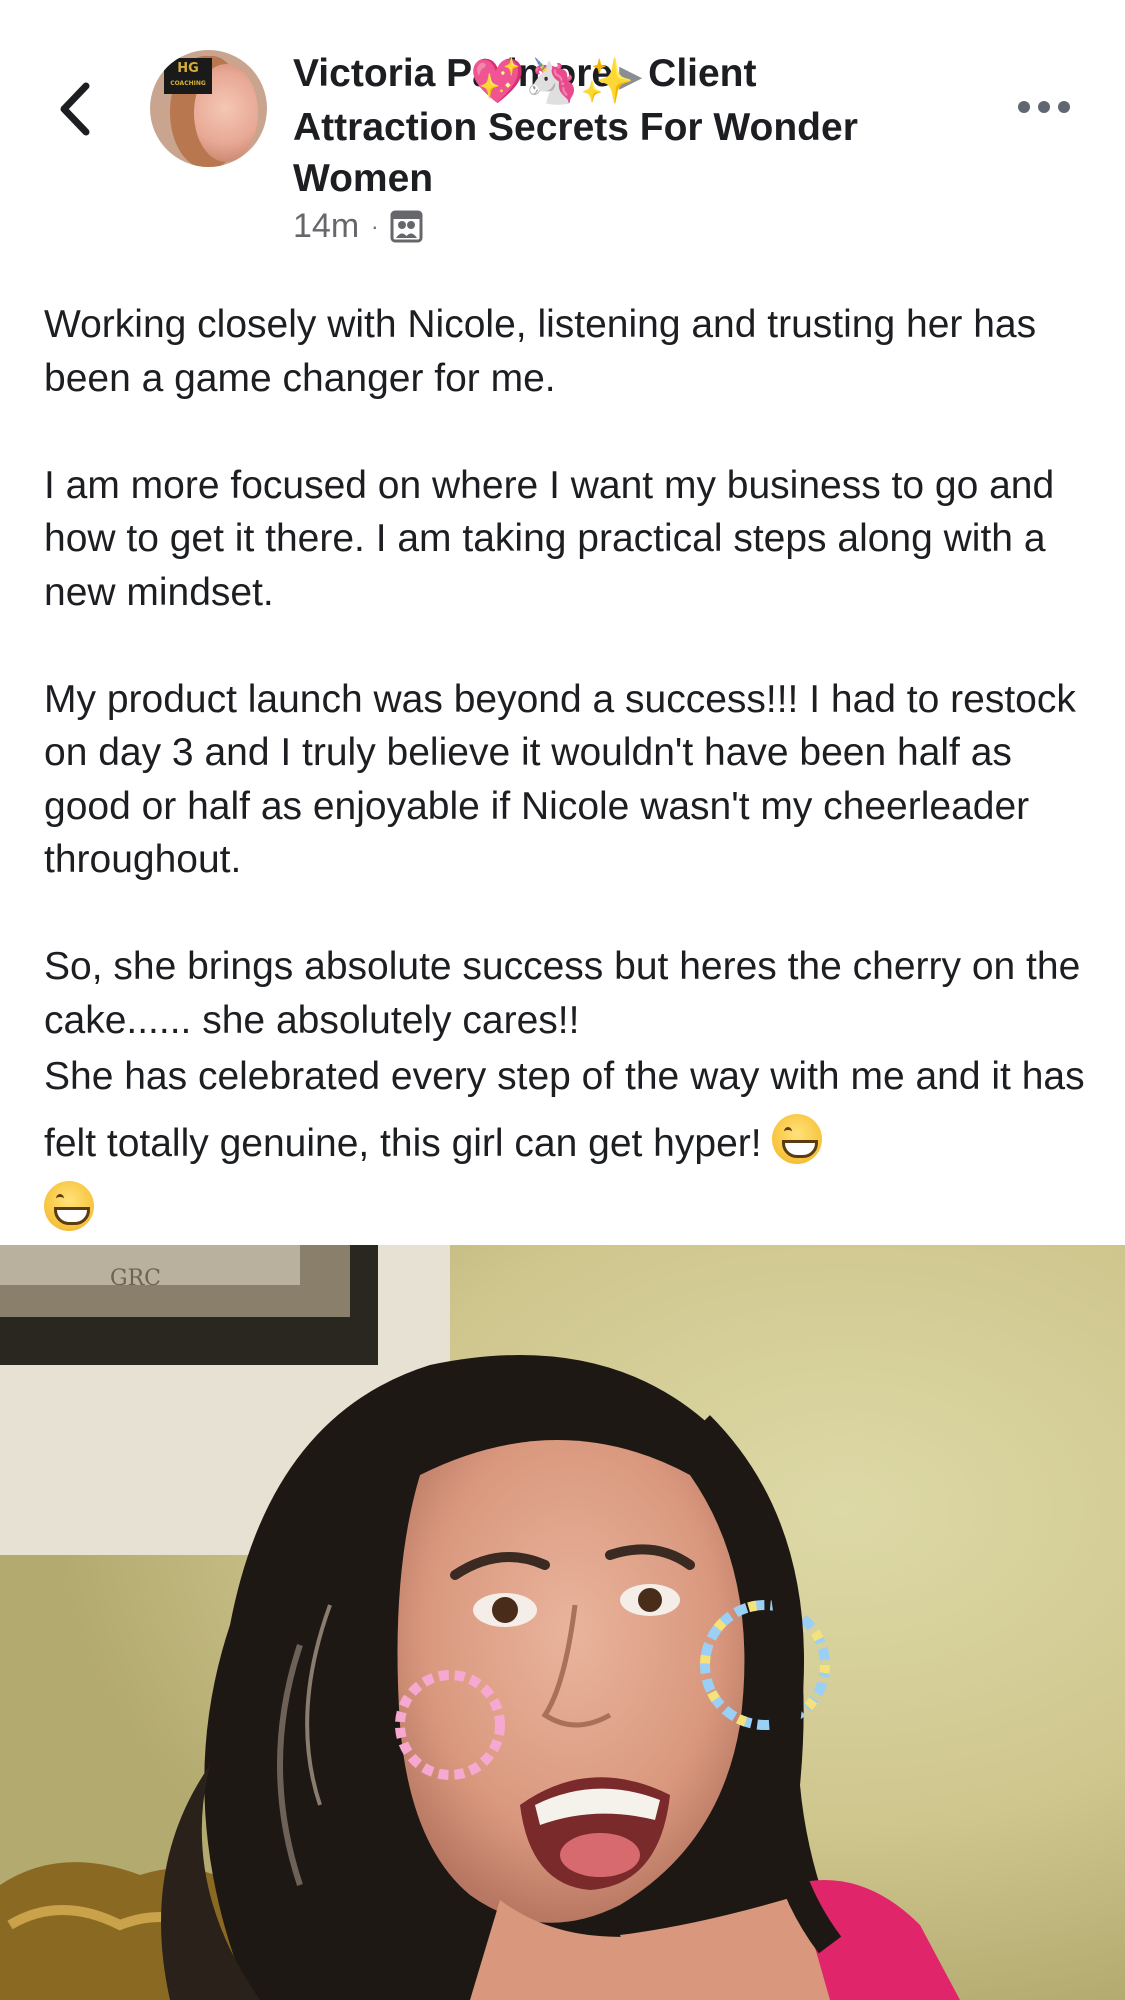 The height and width of the screenshot is (2000, 1125). I want to click on avatar-logo: HG COACHING, so click(188, 76).